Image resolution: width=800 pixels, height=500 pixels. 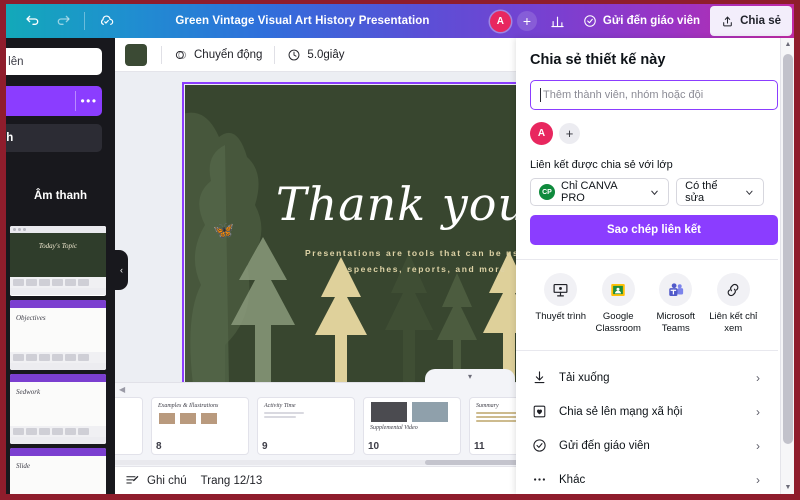 I want to click on notes-button: Ghi chú, so click(x=156, y=480).